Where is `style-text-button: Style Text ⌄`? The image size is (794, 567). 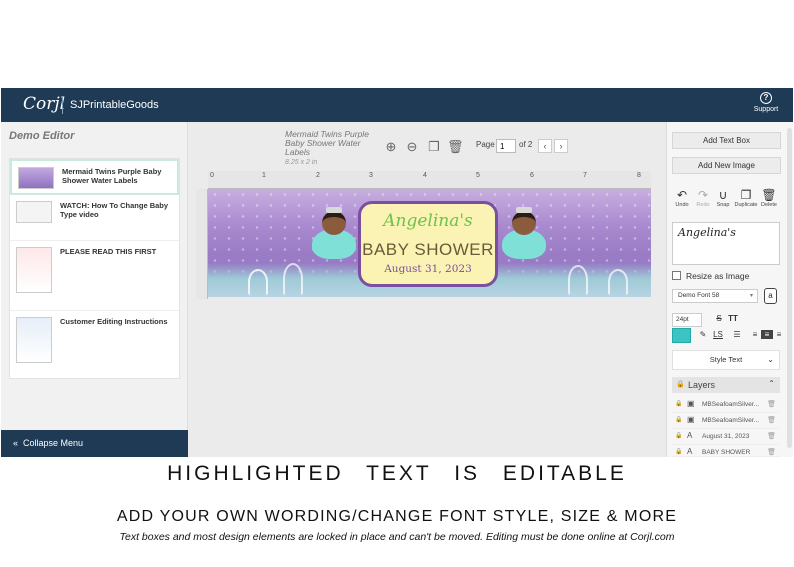
style-text-button: Style Text ⌄ is located at coordinates (726, 360).